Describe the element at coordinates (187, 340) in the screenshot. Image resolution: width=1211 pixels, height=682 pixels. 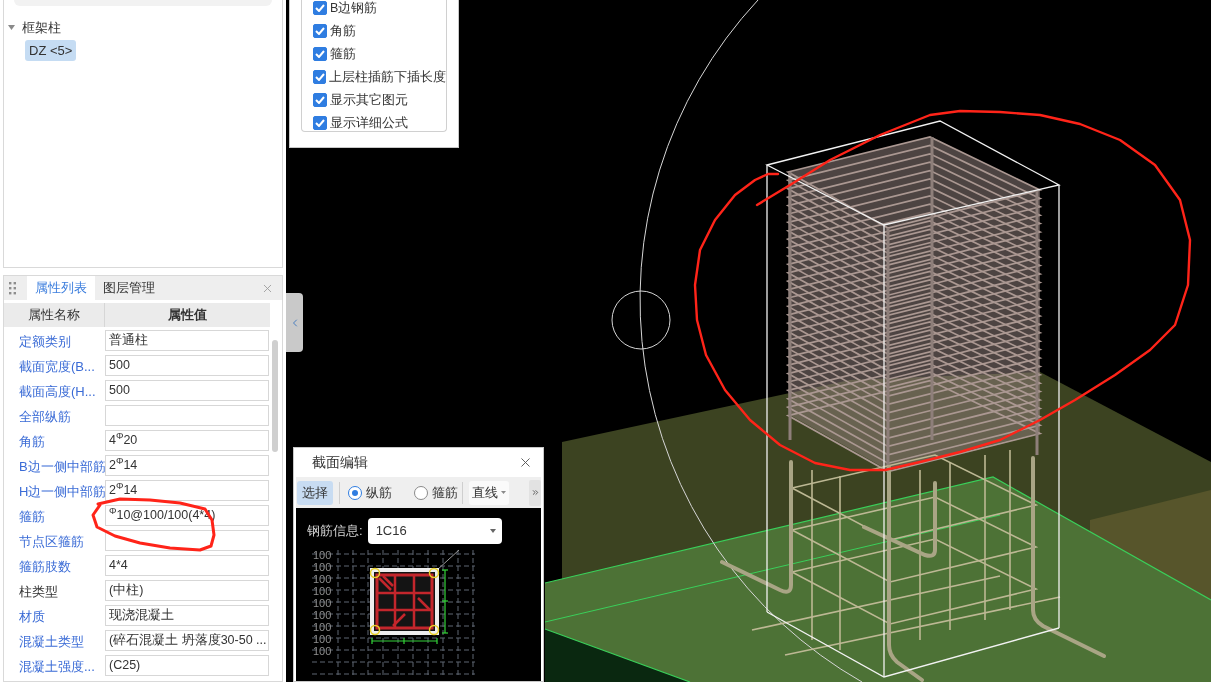
I see `value-field: 普通柱` at that location.